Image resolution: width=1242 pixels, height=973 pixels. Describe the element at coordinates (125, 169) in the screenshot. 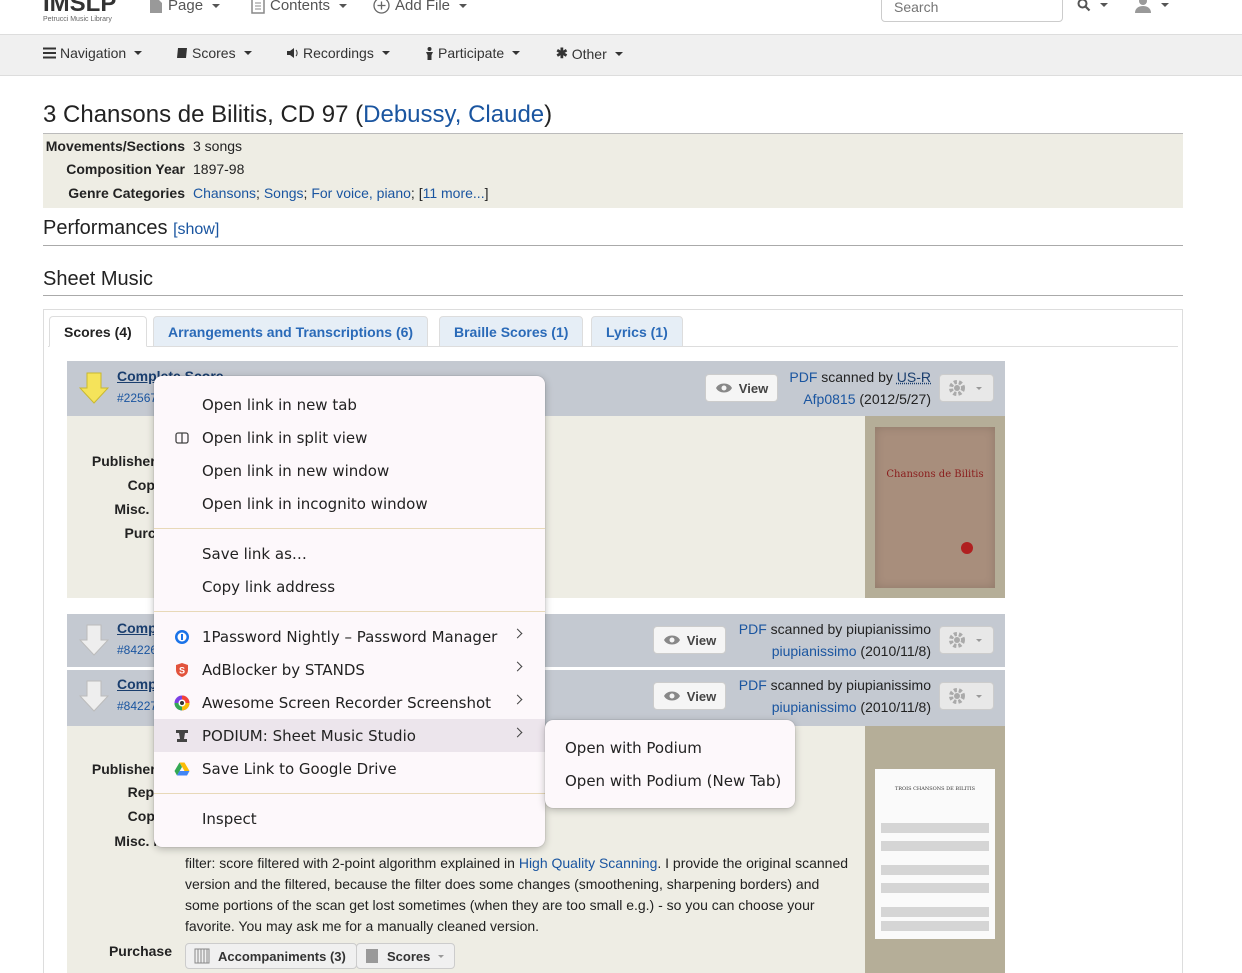

I see `year-label: Composition Year` at that location.